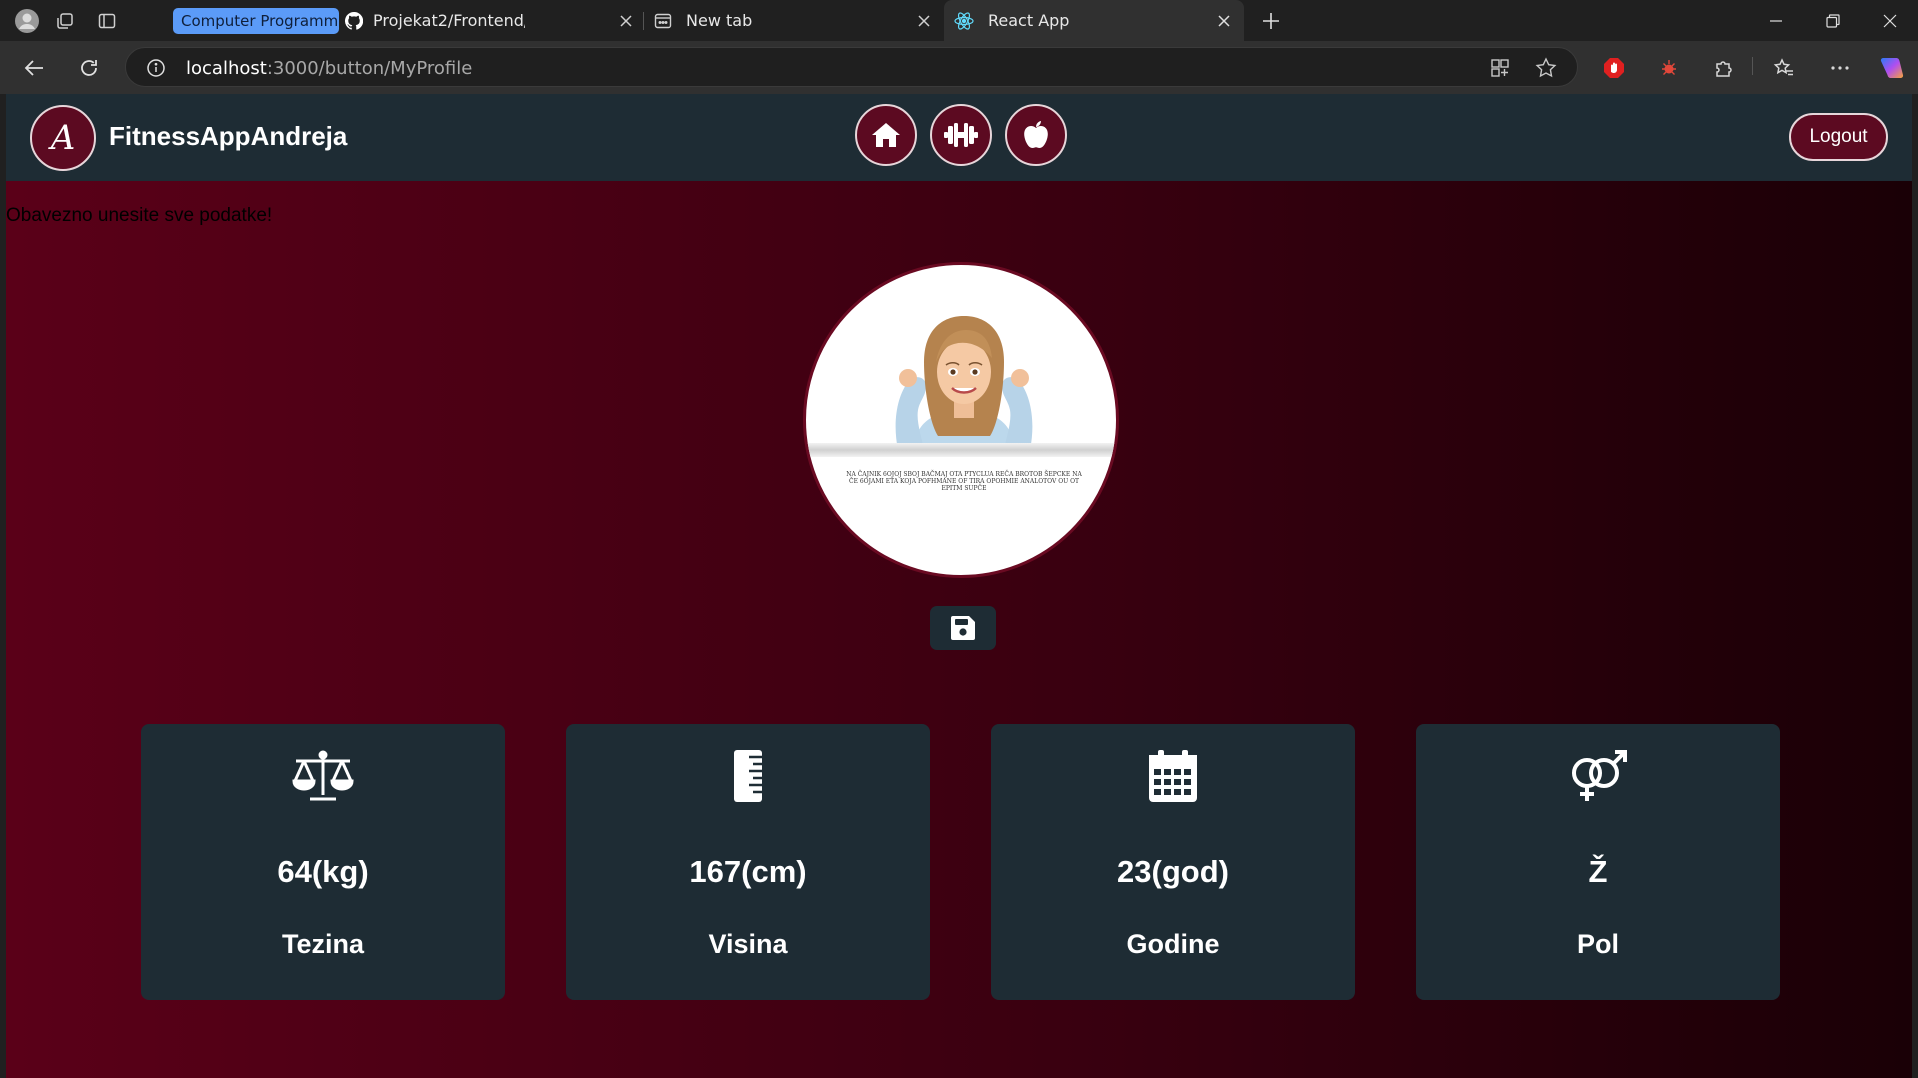 The image size is (1918, 1078). What do you see at coordinates (1029, 20) in the screenshot?
I see `tab-title: React App` at bounding box center [1029, 20].